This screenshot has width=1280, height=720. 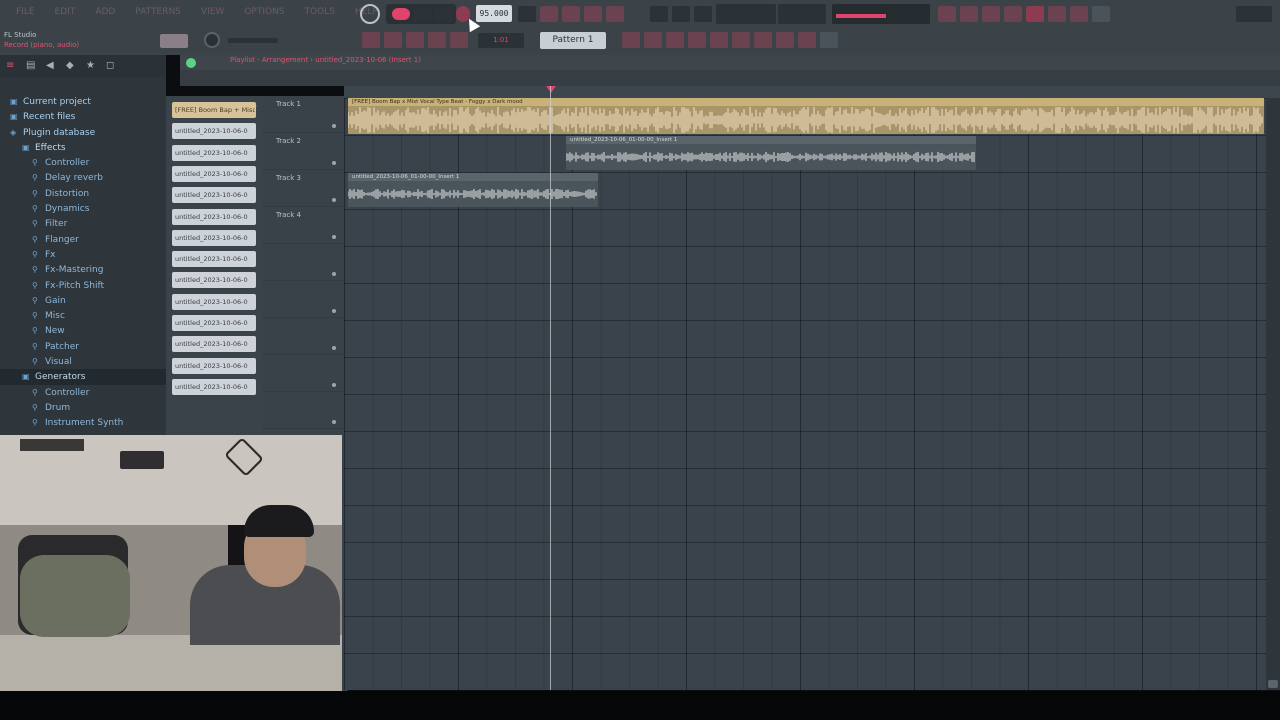 What do you see at coordinates (253, 40) in the screenshot?
I see `master-pitch-slider` at bounding box center [253, 40].